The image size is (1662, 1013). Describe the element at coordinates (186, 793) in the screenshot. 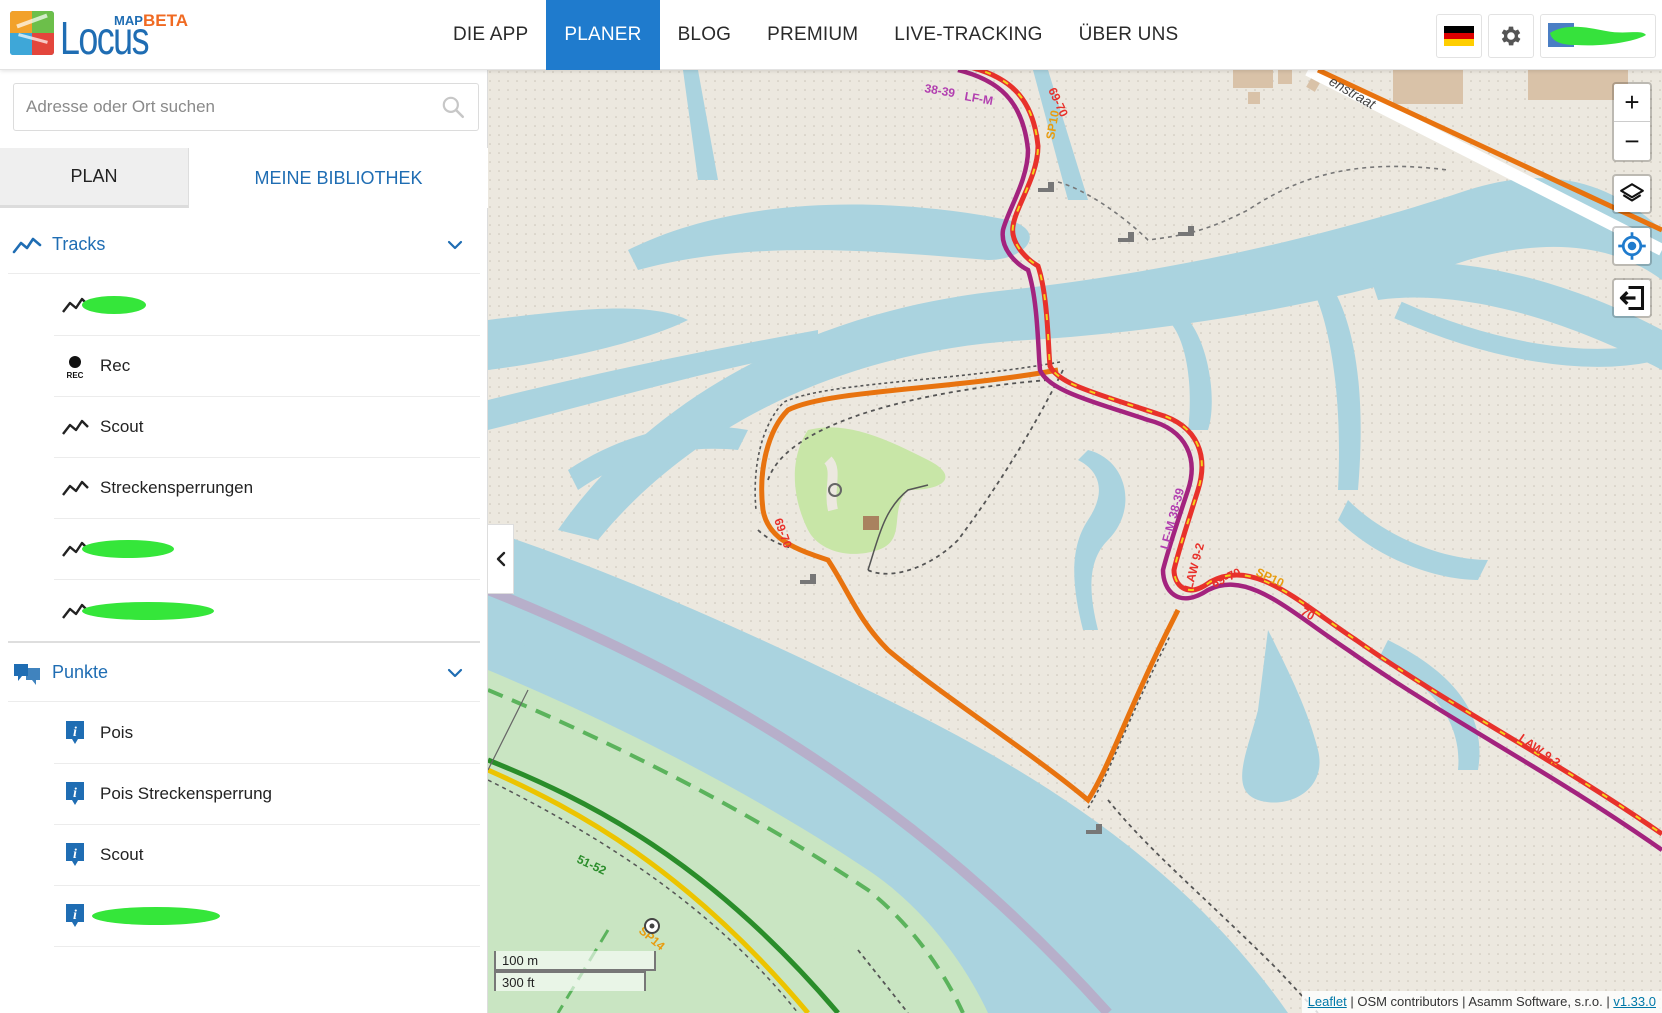

I see `list-item-label: Pois Streckensperrung` at that location.